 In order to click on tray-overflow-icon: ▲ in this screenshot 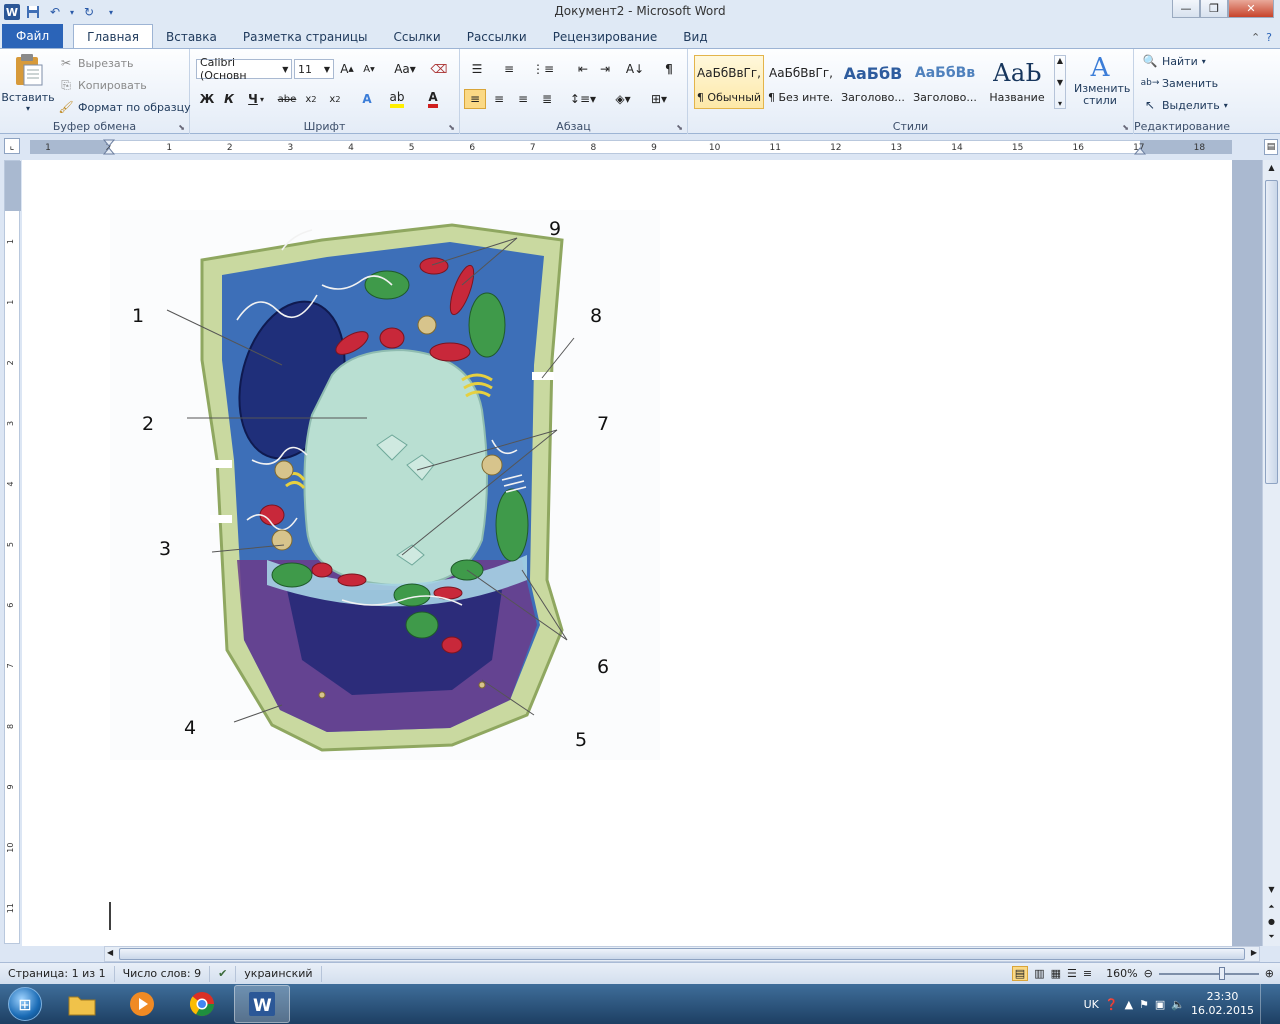, I will do `click(1129, 1004)`.